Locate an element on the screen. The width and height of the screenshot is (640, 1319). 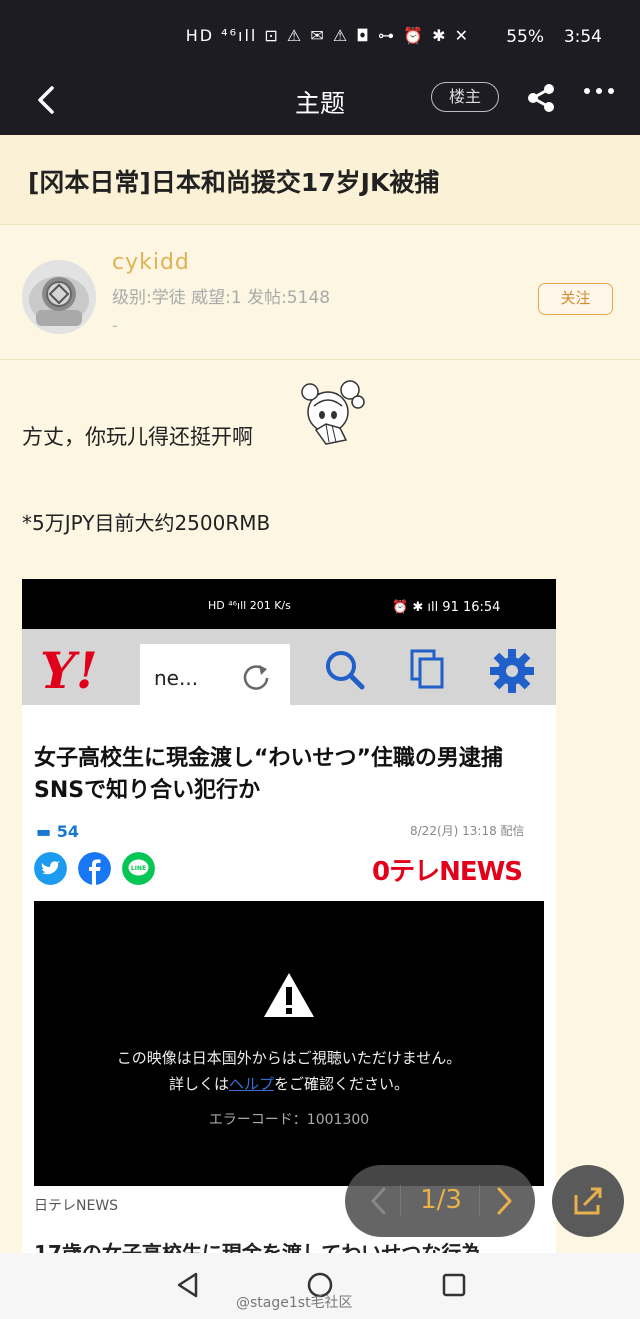
avatar is located at coordinates (59, 297).